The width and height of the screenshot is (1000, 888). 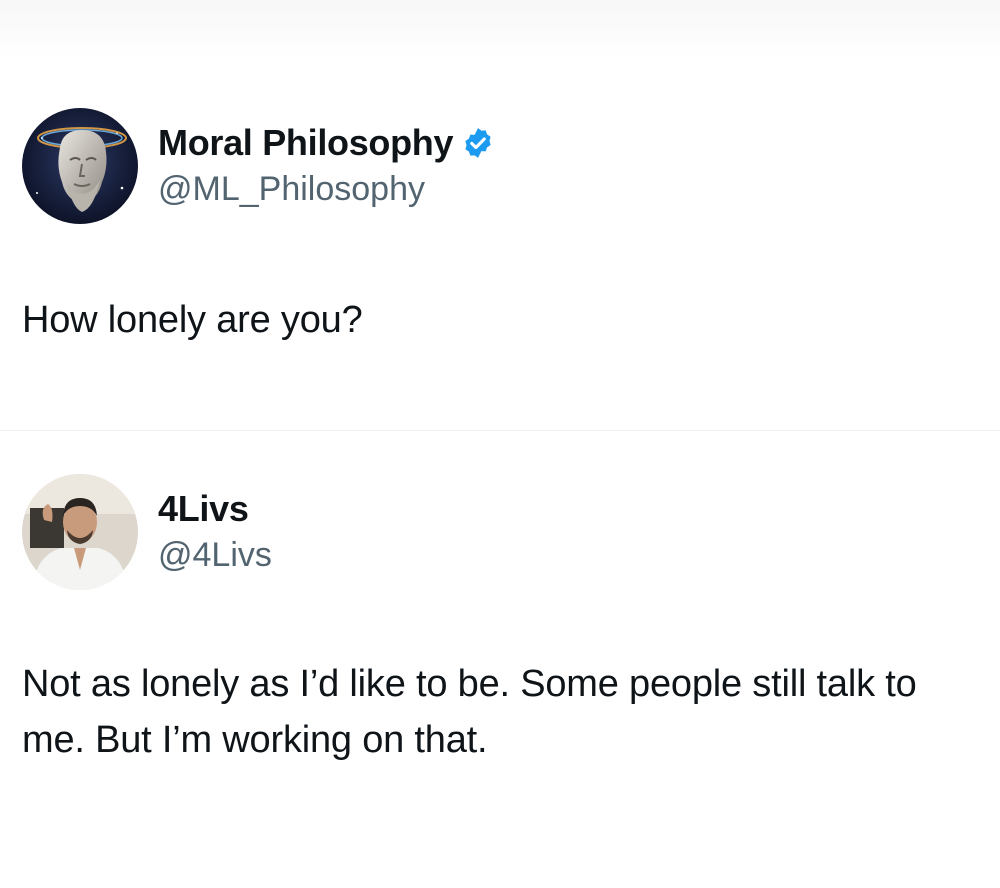 What do you see at coordinates (500, 430) in the screenshot?
I see `tweet-divider` at bounding box center [500, 430].